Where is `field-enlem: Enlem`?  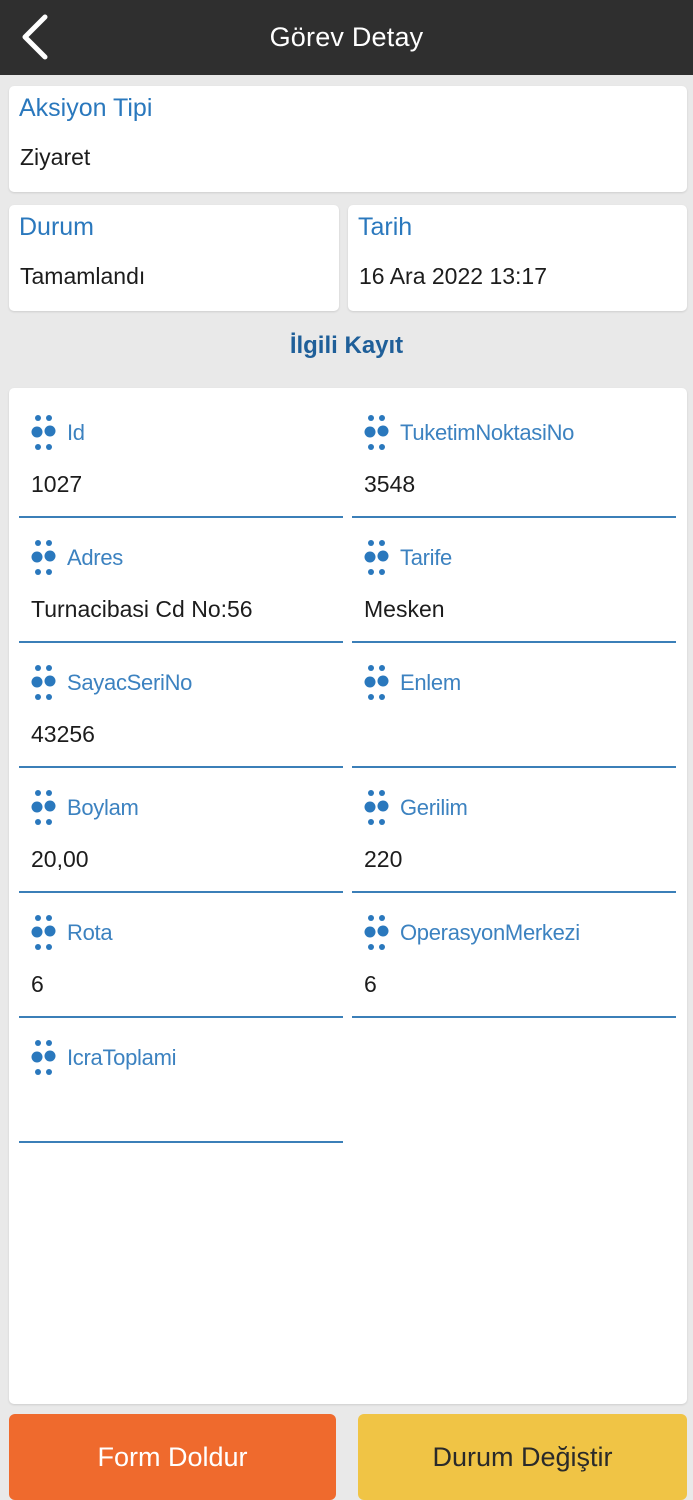
field-enlem: Enlem is located at coordinates (514, 705).